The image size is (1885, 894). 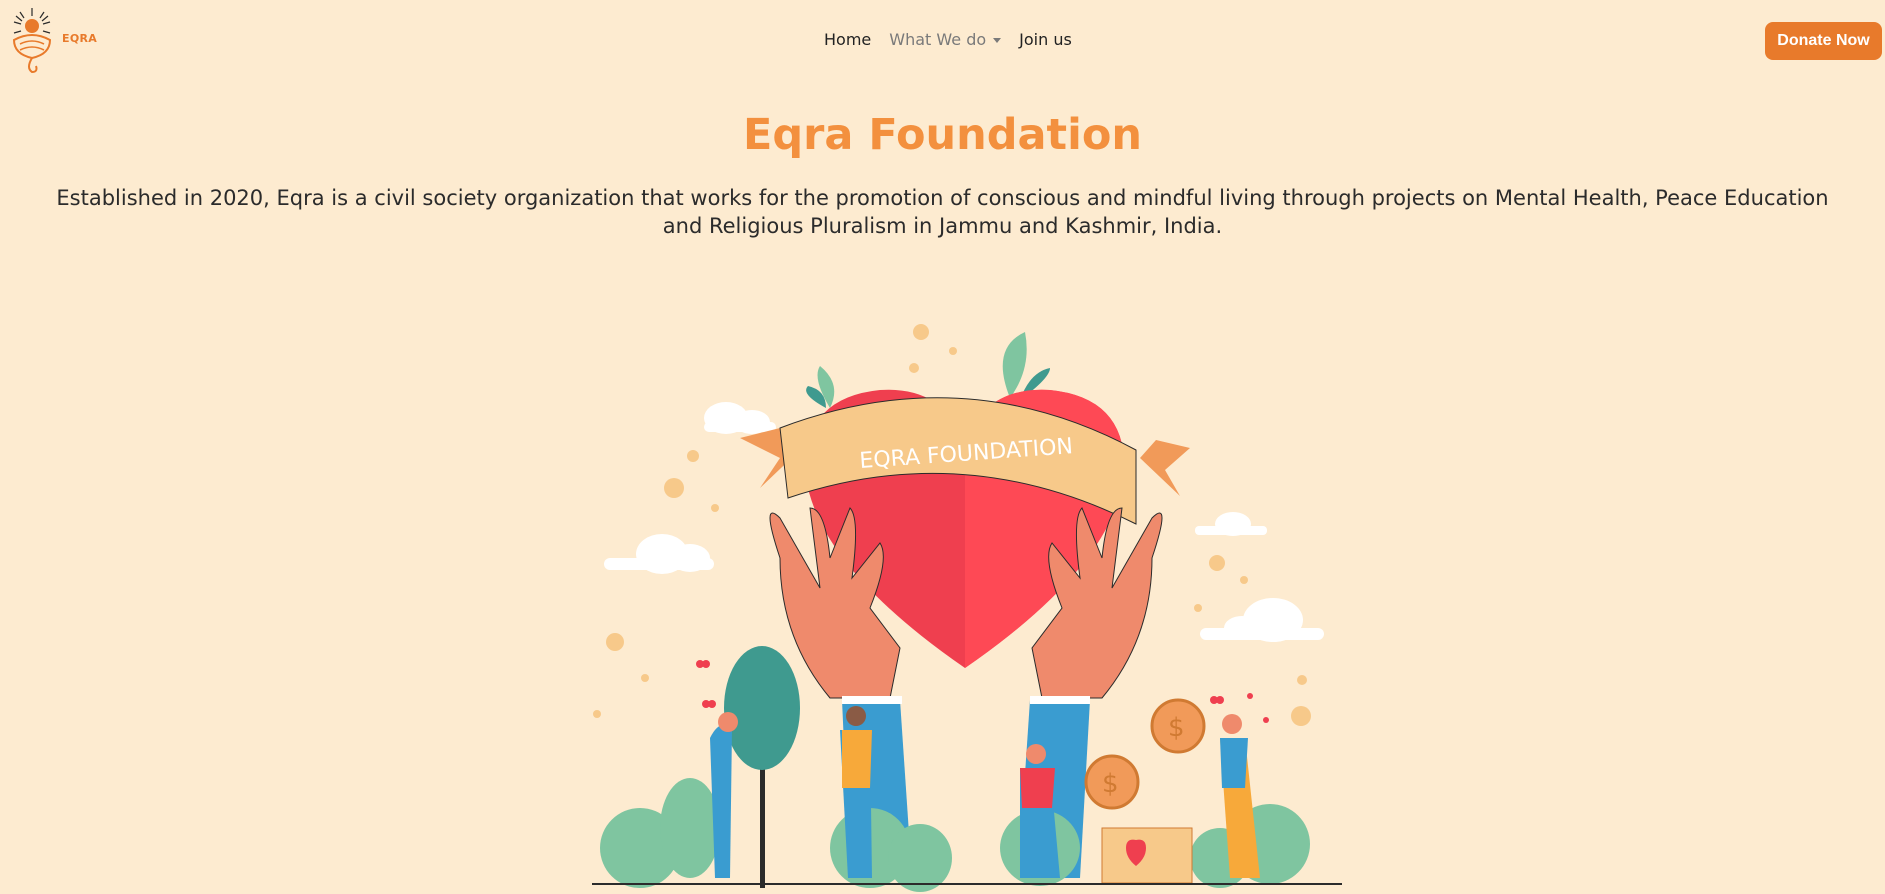 I want to click on main-menu: Home What We do Join us, so click(x=948, y=39).